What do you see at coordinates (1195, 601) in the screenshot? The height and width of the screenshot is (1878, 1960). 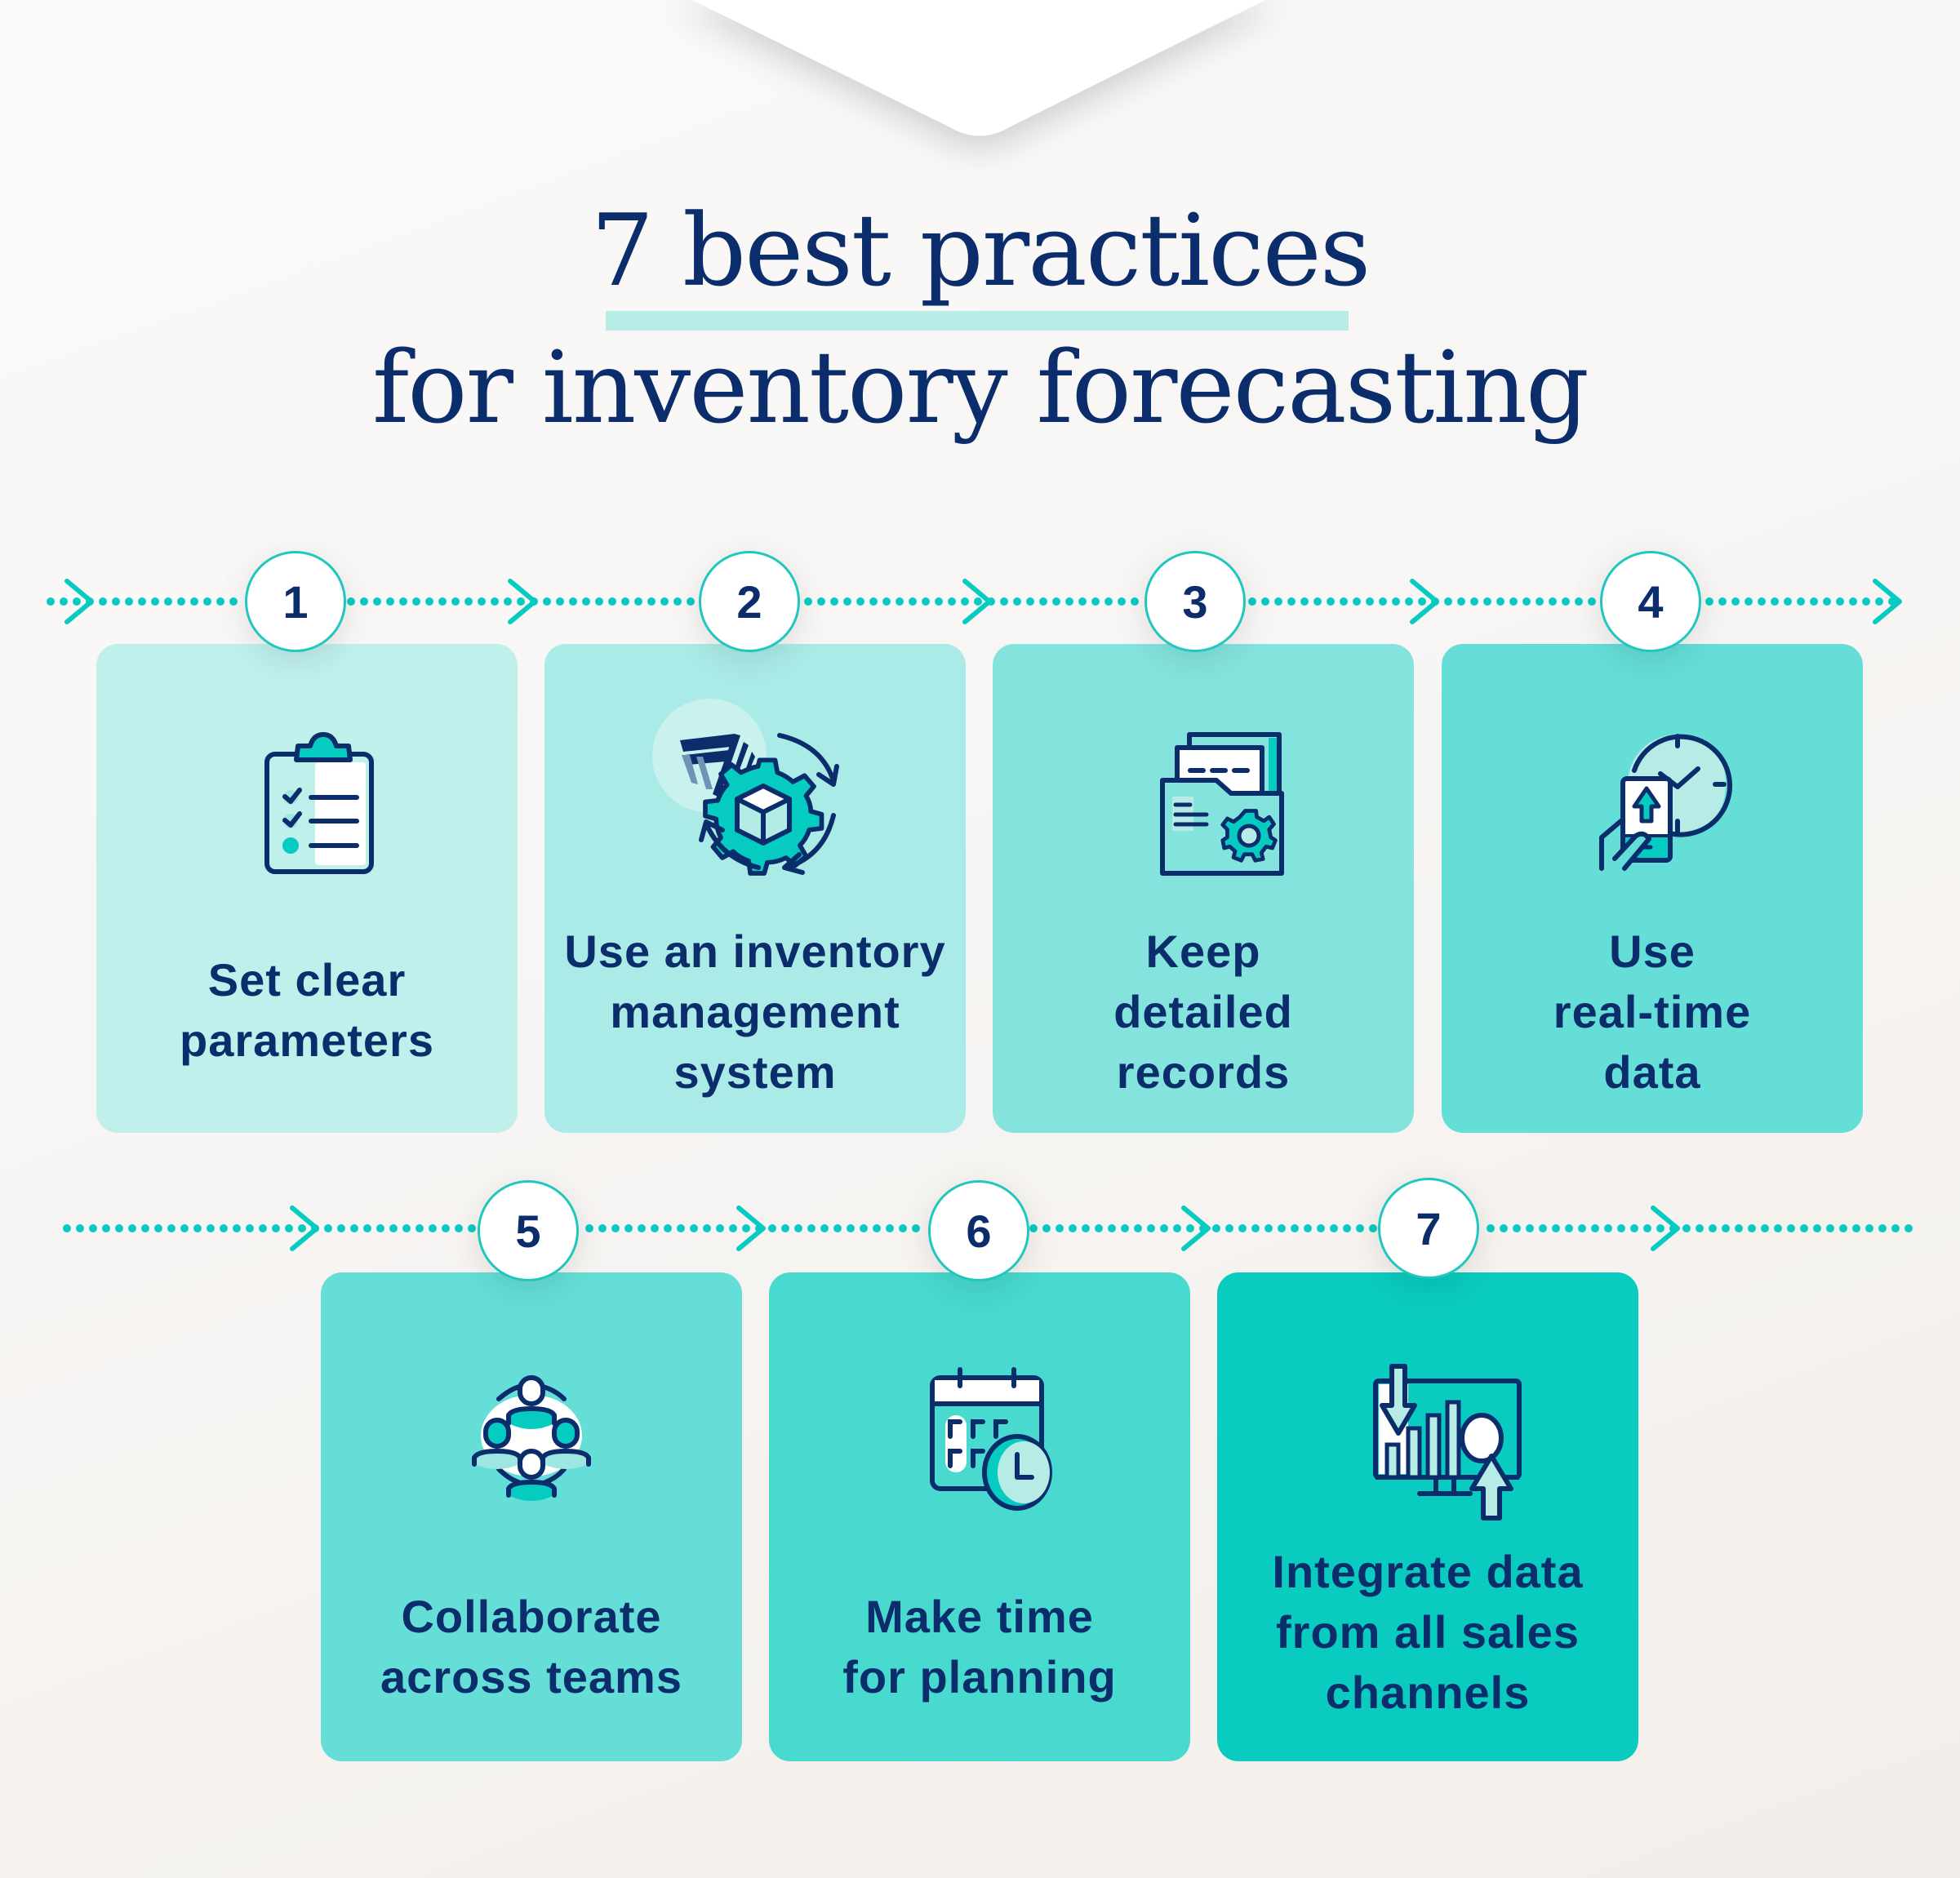 I see `step-number-badge-3: 3` at bounding box center [1195, 601].